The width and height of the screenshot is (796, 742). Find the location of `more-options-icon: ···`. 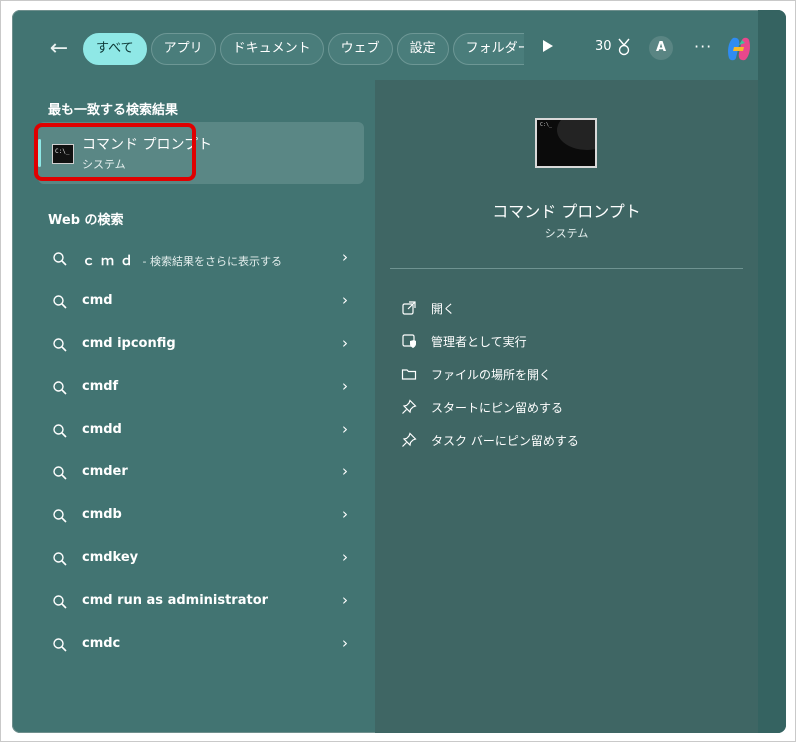

more-options-icon: ··· is located at coordinates (703, 46).